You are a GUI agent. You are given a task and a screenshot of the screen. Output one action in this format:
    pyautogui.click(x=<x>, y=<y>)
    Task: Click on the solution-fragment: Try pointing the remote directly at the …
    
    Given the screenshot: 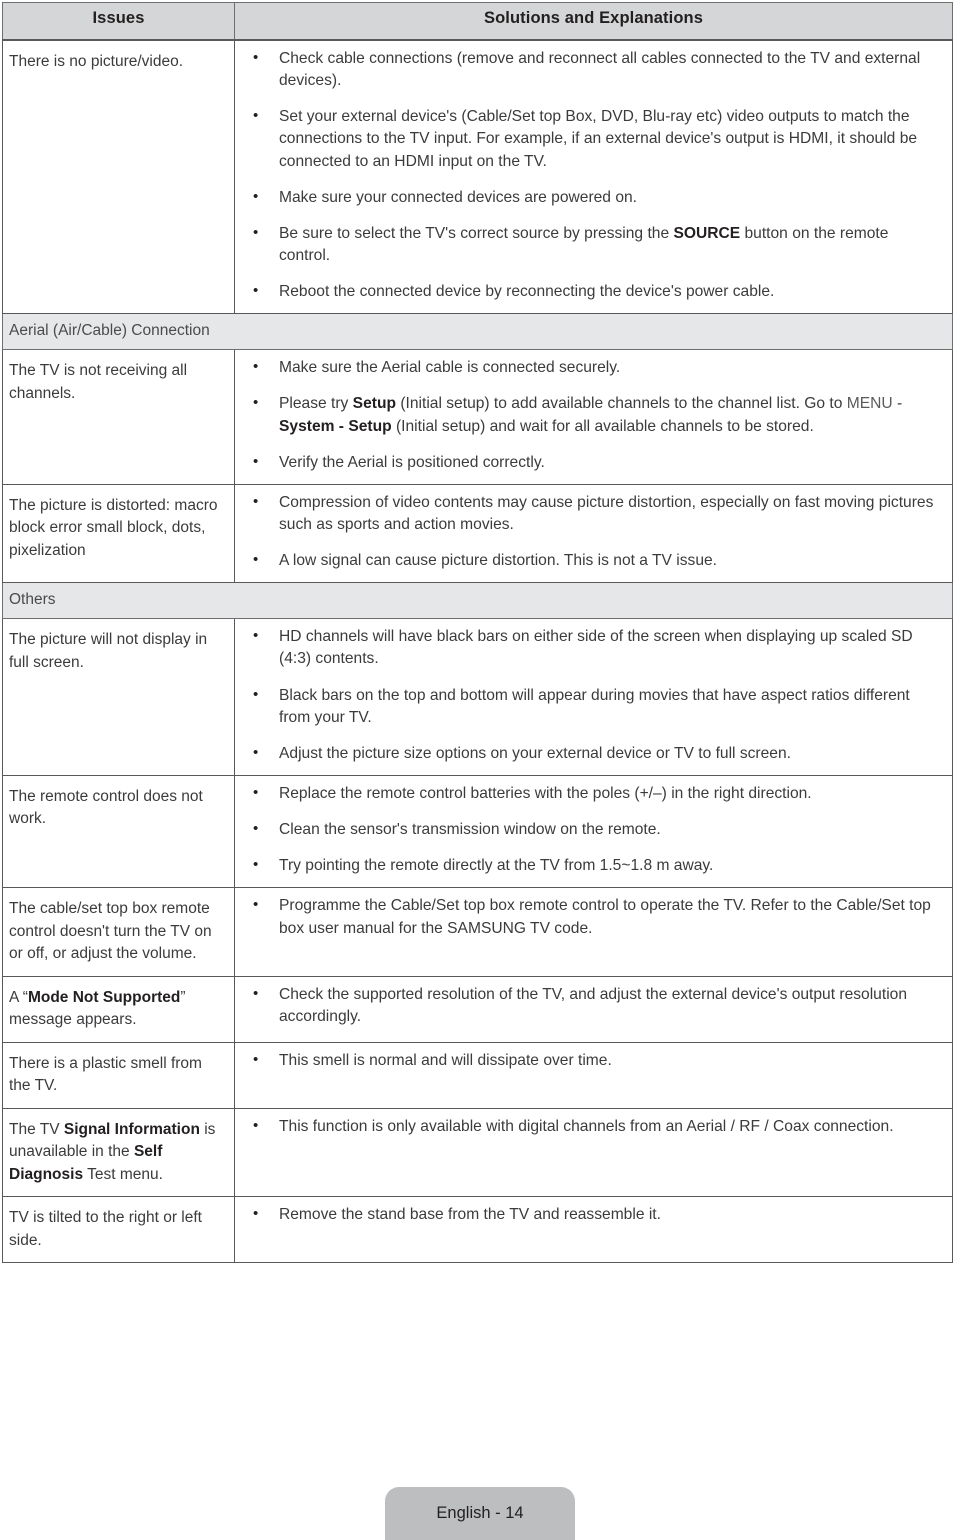 What is the action you would take?
    pyautogui.click(x=496, y=866)
    